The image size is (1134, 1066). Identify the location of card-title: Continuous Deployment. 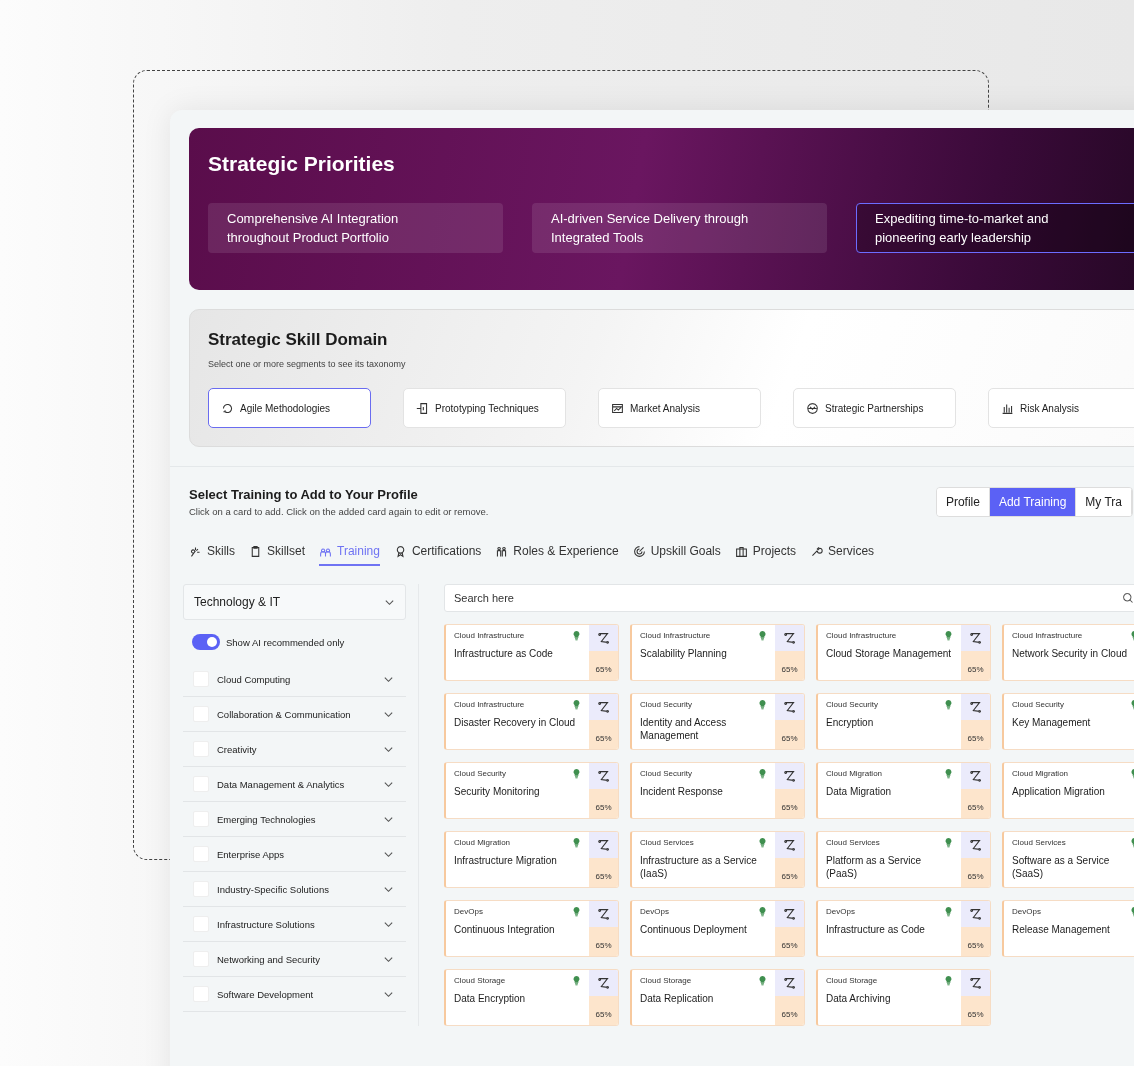
(694, 929).